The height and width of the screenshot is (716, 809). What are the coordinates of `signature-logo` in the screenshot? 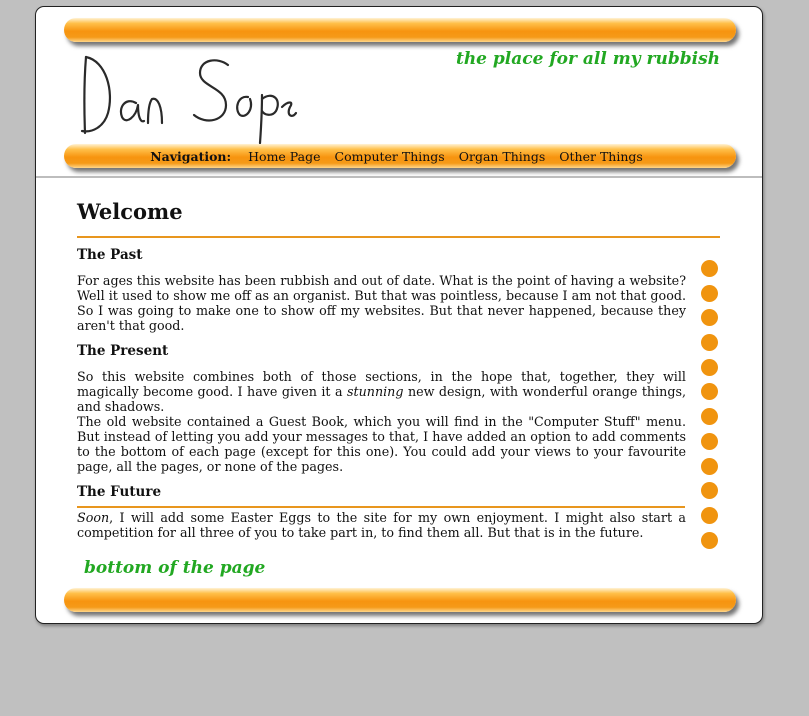 It's located at (188, 100).